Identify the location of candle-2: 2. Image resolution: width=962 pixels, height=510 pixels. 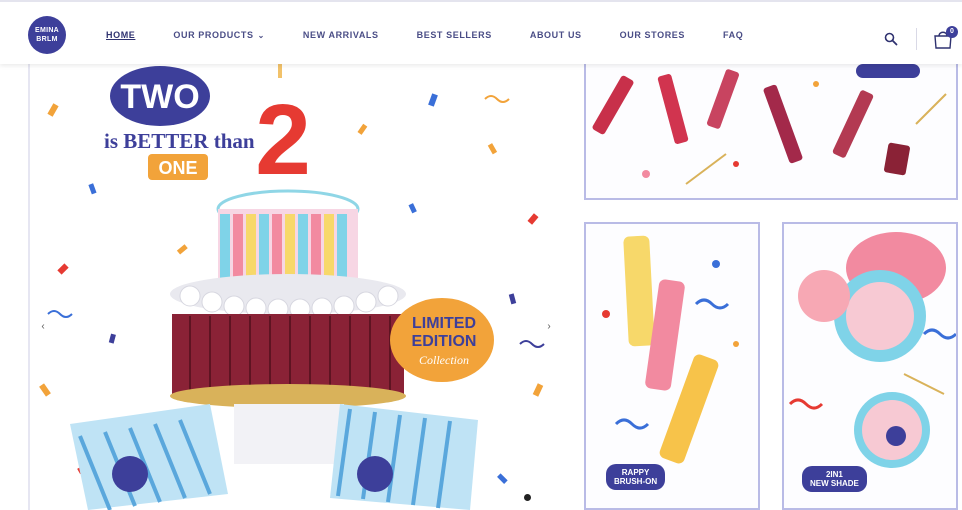
(283, 130).